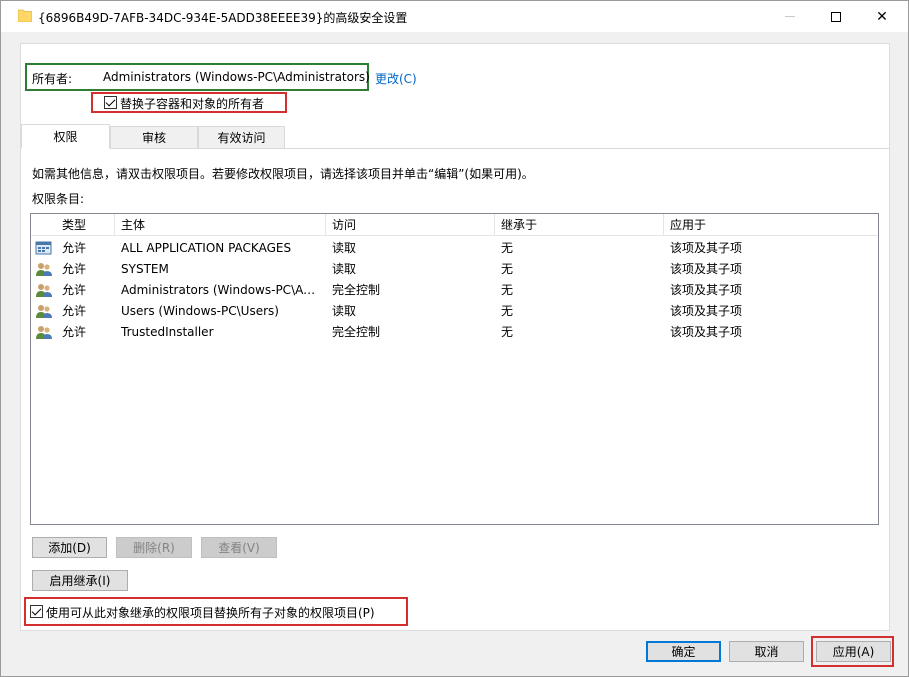  What do you see at coordinates (69, 547) in the screenshot?
I see `add-button: 添加(D)` at bounding box center [69, 547].